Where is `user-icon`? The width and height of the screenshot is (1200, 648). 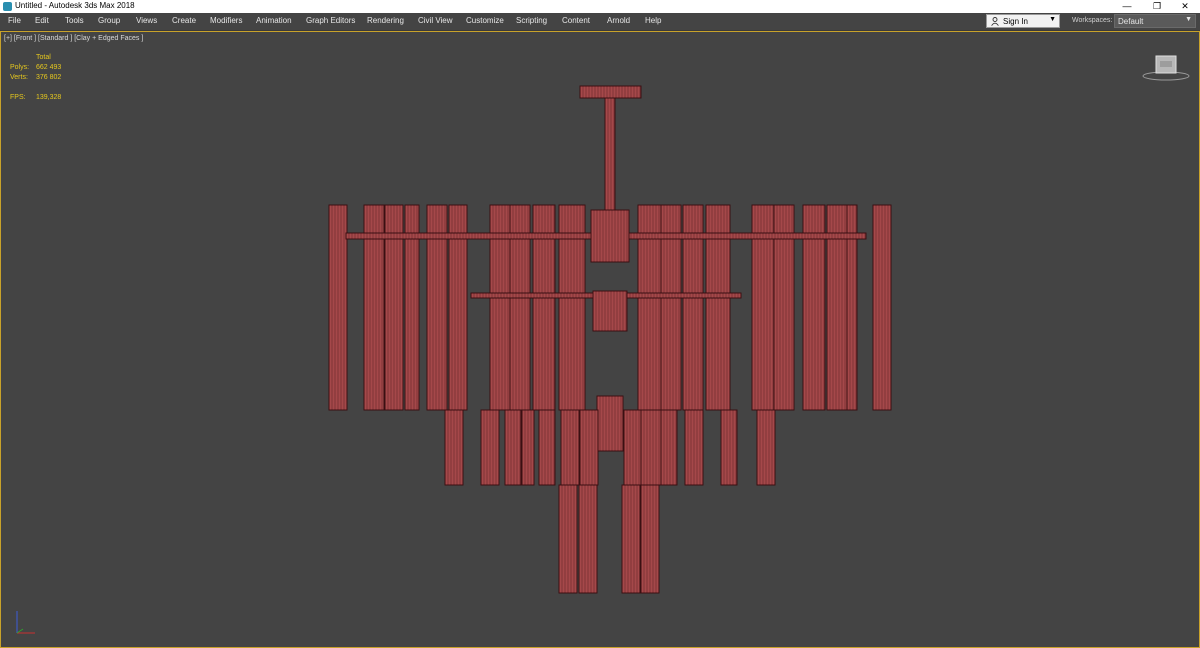 user-icon is located at coordinates (995, 21).